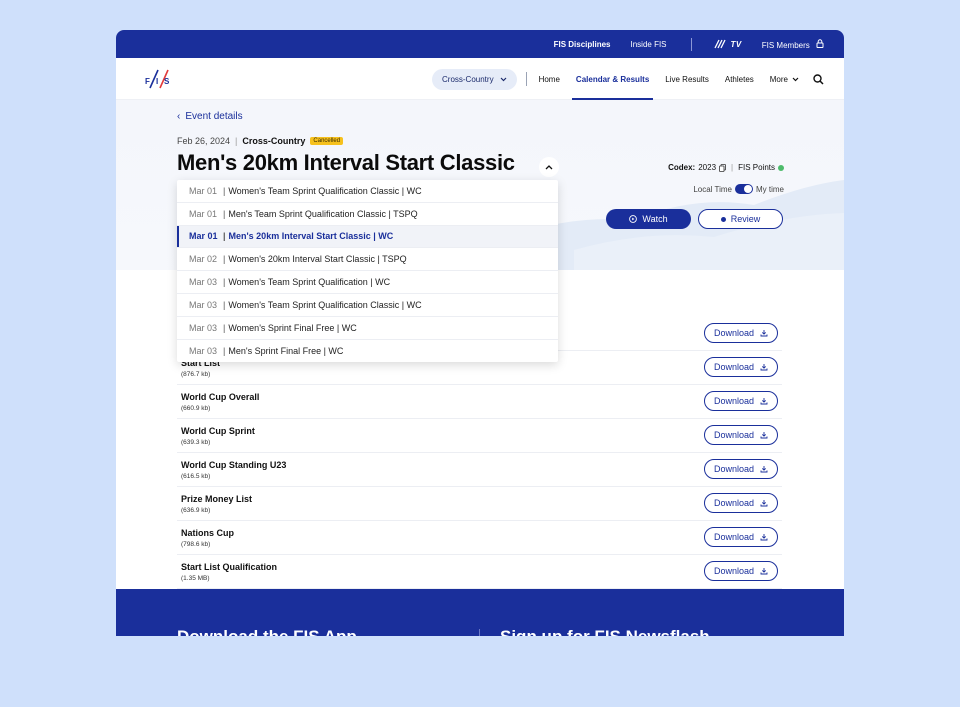  I want to click on fis-members-link: FIS Members, so click(793, 44).